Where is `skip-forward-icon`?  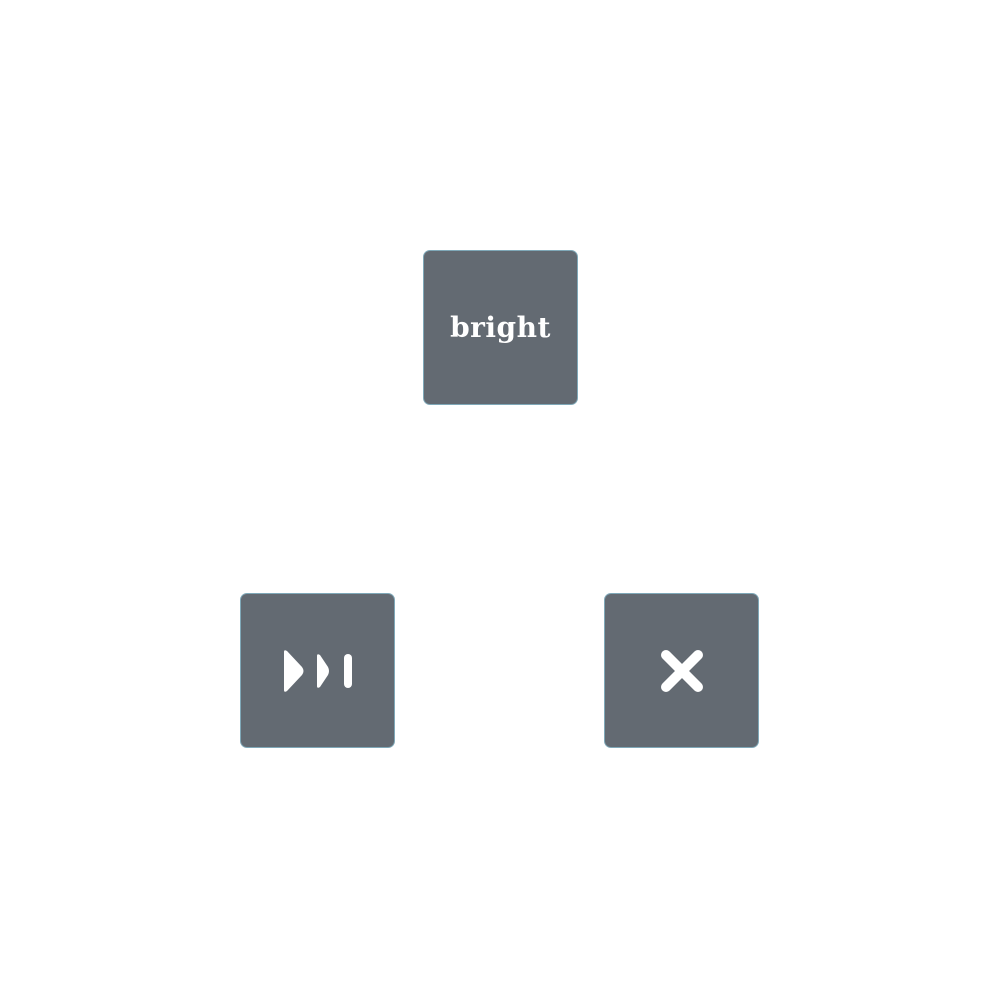 skip-forward-icon is located at coordinates (318, 671).